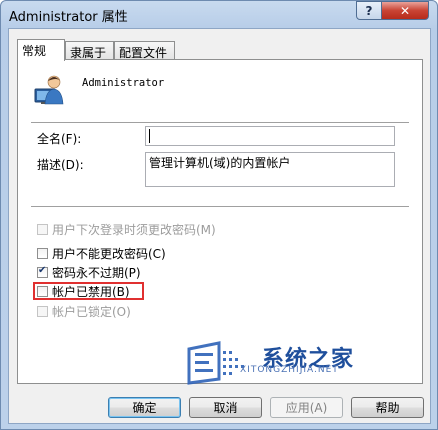 The width and height of the screenshot is (438, 430). What do you see at coordinates (88, 53) in the screenshot?
I see `tab-label: 隶属于` at bounding box center [88, 53].